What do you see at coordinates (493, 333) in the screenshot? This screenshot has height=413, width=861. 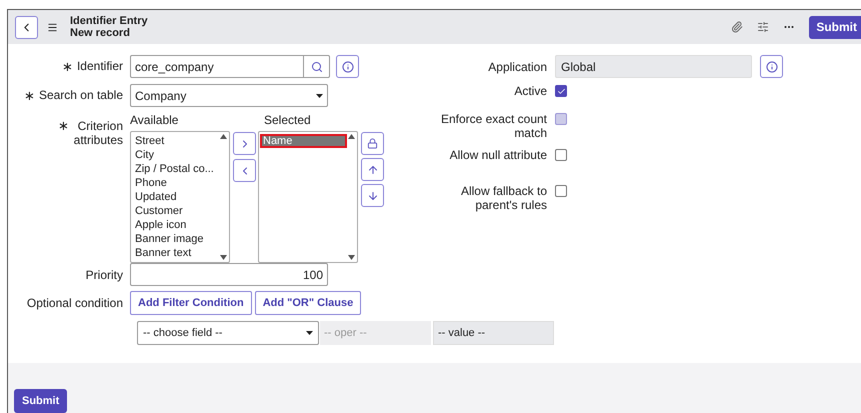 I see `value-field: -- value --` at bounding box center [493, 333].